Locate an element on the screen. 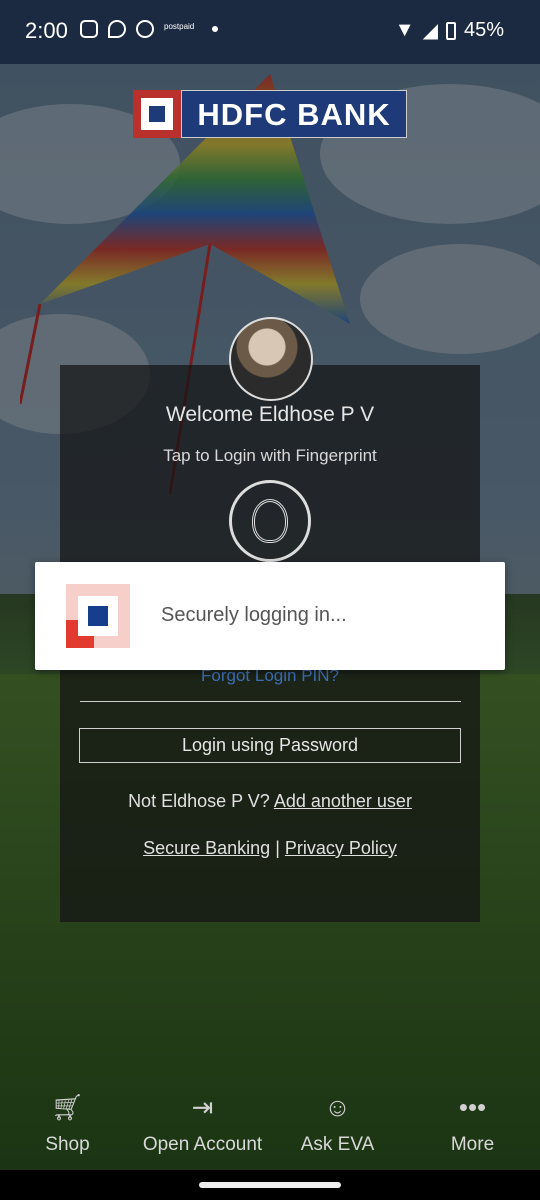 The image size is (540, 1200). nav-label: More is located at coordinates (472, 1144).